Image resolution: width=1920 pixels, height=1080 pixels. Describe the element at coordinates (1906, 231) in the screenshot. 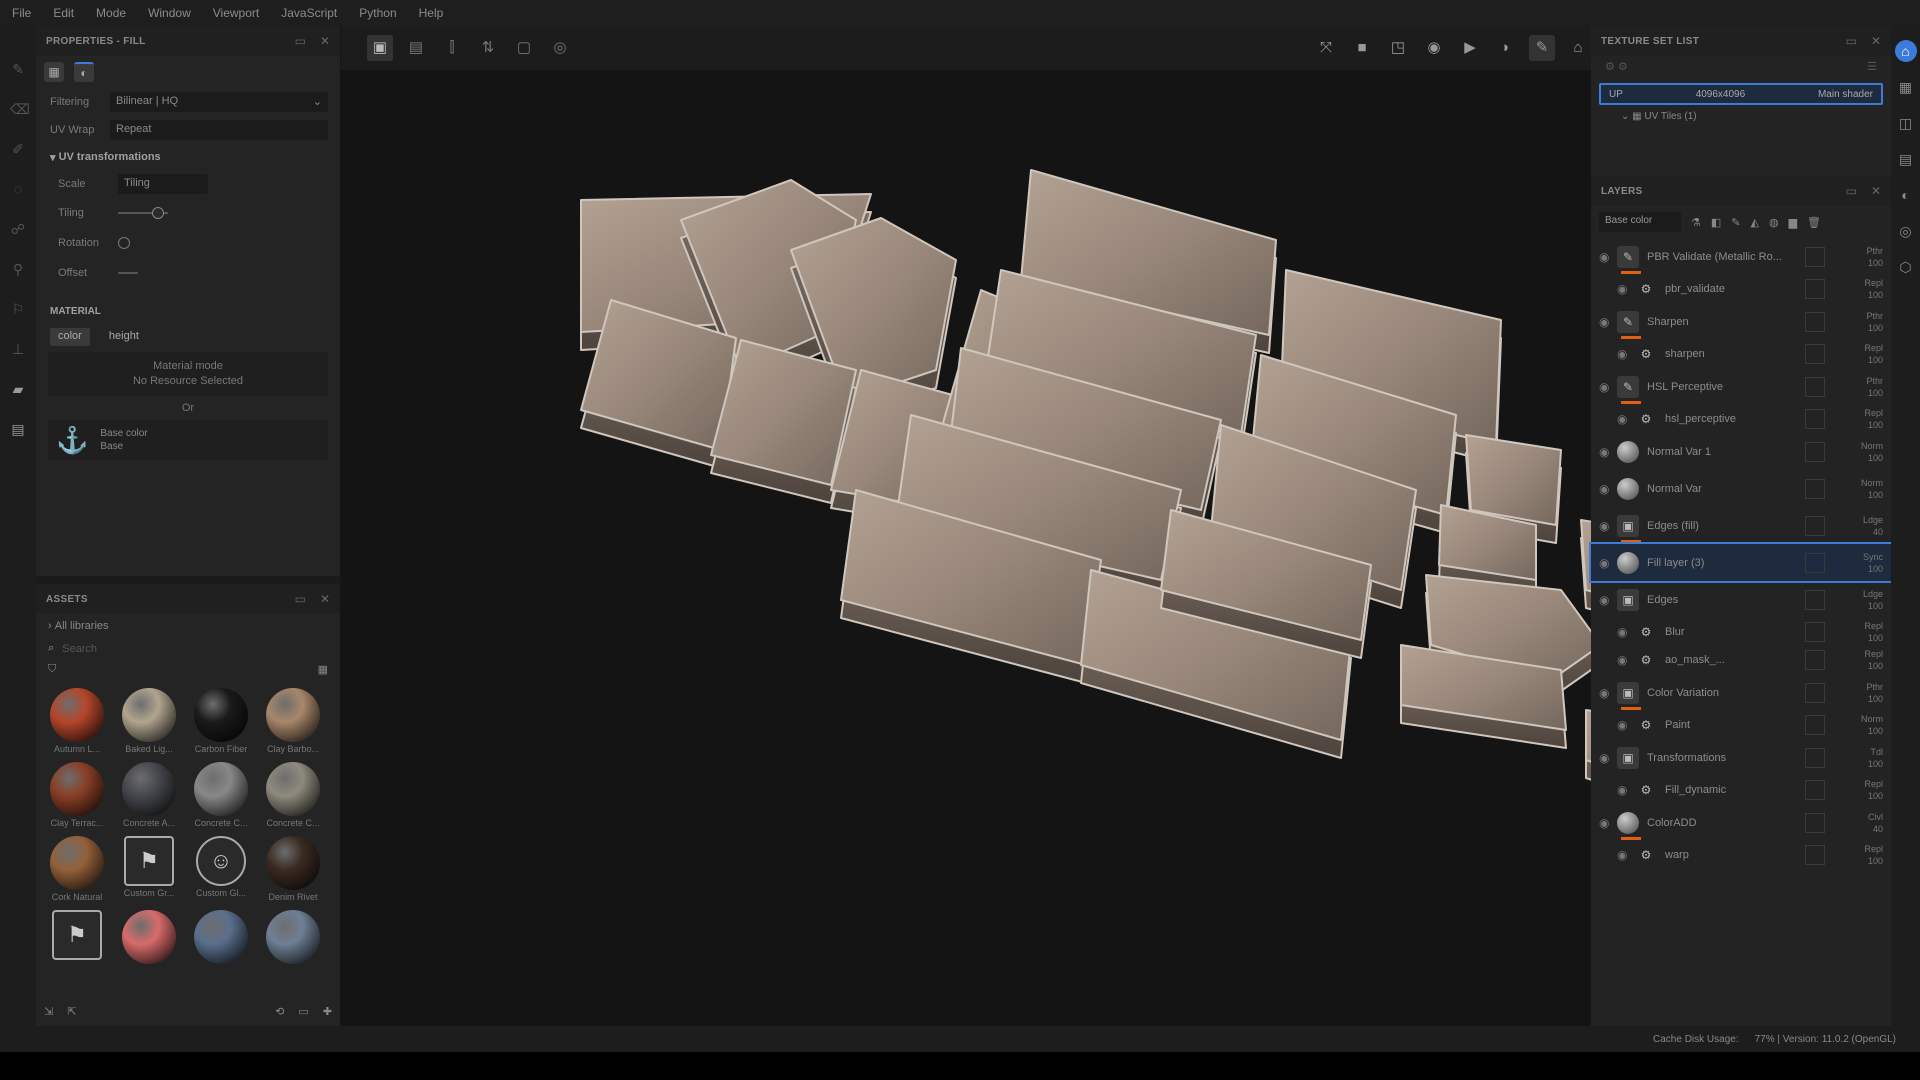

I see `camera-settings-icon: ◎` at that location.